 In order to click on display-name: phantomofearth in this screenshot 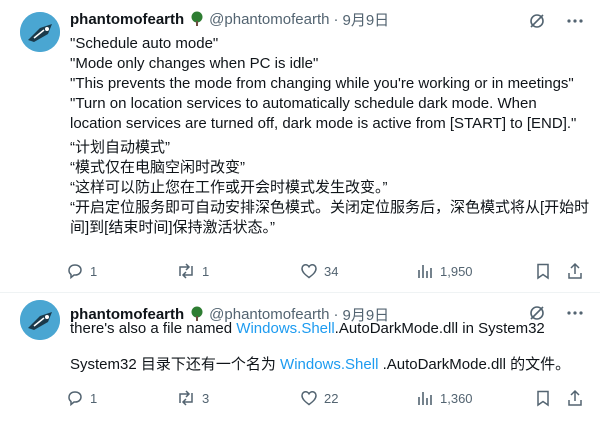, I will do `click(127, 19)`.